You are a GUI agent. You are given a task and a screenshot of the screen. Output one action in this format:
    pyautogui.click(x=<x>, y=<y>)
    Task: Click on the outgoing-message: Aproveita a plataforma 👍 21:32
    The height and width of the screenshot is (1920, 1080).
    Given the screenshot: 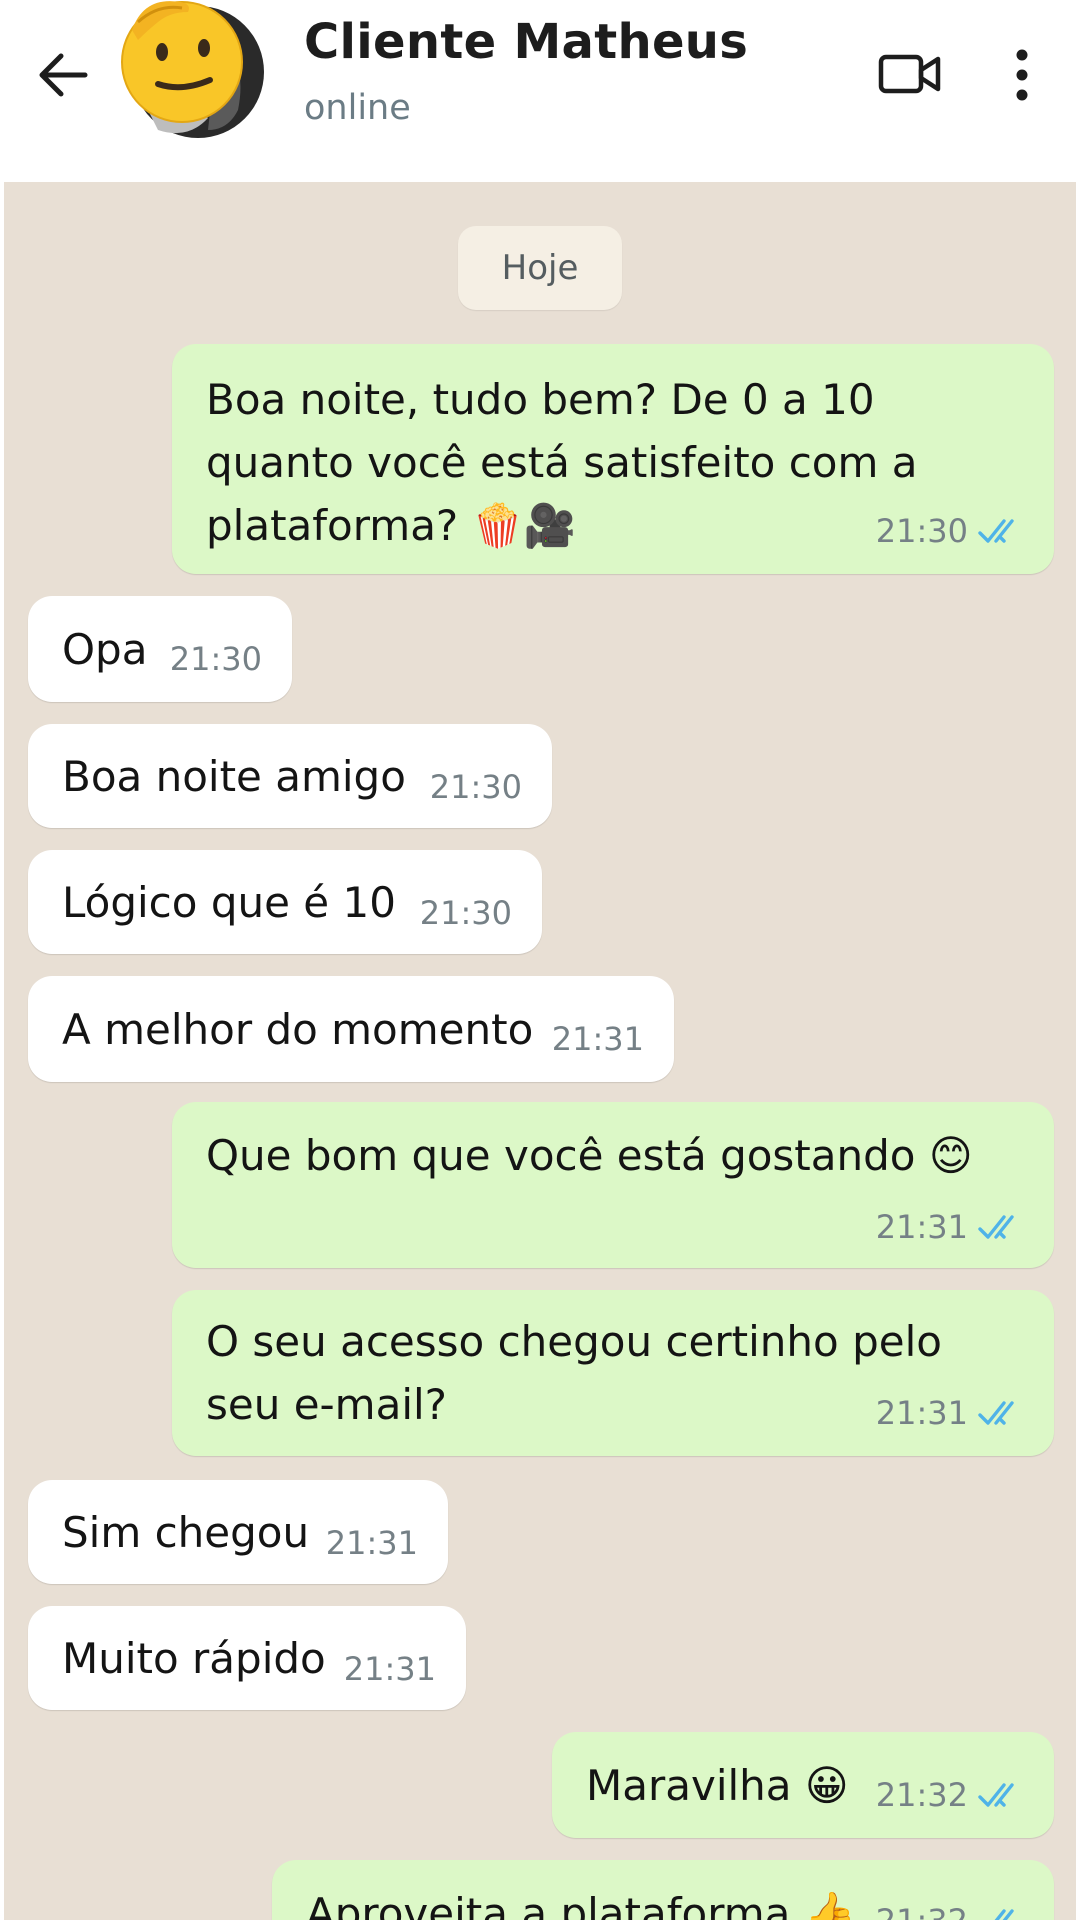 What is the action you would take?
    pyautogui.click(x=663, y=1890)
    